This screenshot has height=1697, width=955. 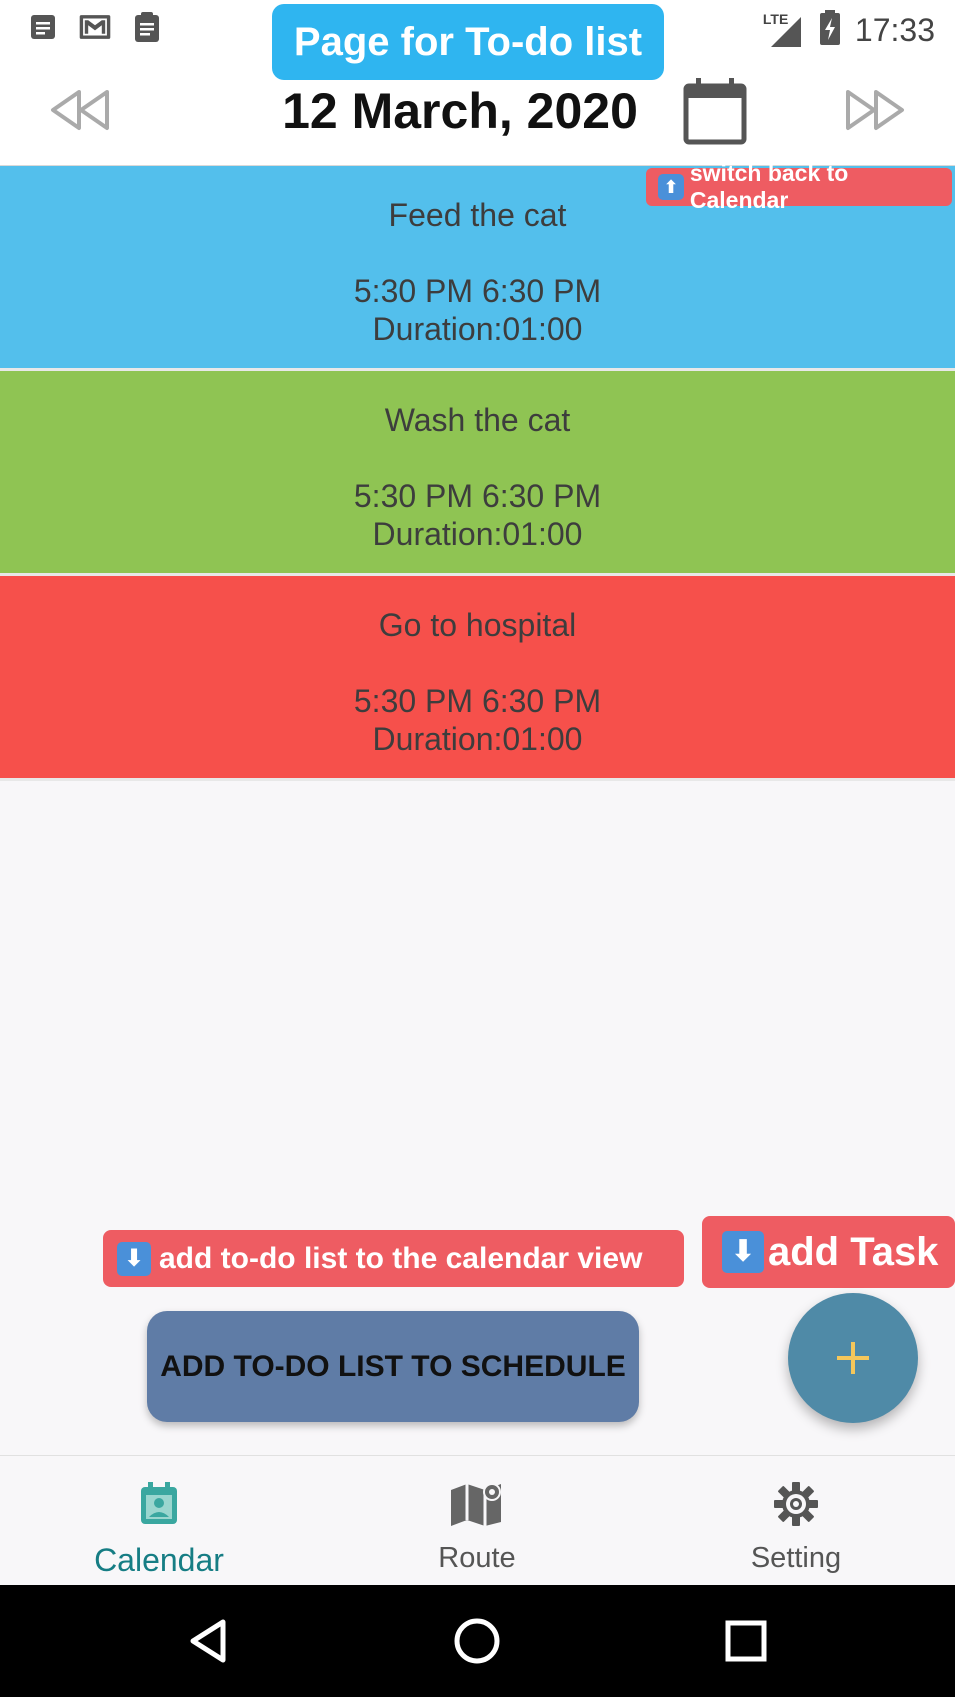 I want to click on next-day-button, so click(x=875, y=110).